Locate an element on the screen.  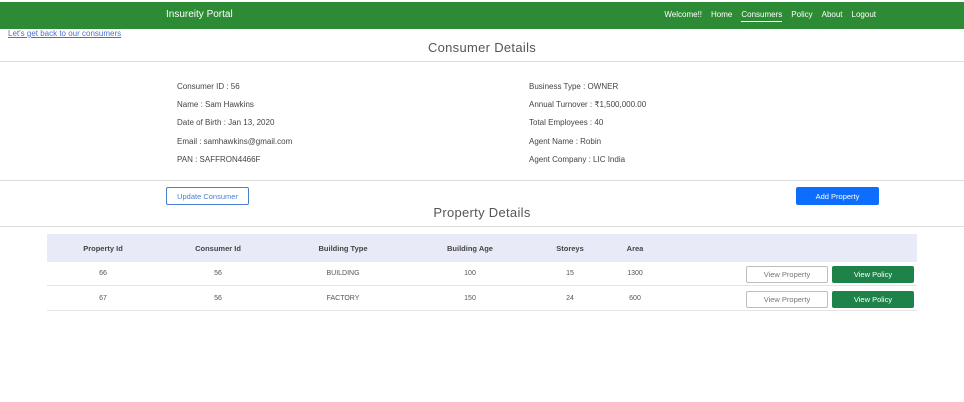
consumer-id: Consumer ID : 56 is located at coordinates (208, 86).